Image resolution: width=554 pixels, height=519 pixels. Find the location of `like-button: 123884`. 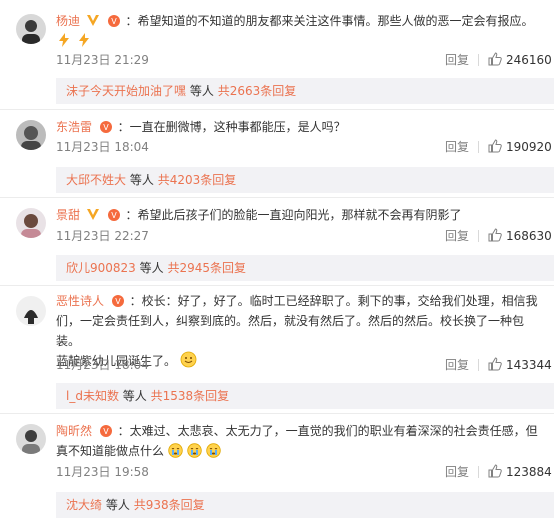

like-button: 123884 is located at coordinates (520, 472).